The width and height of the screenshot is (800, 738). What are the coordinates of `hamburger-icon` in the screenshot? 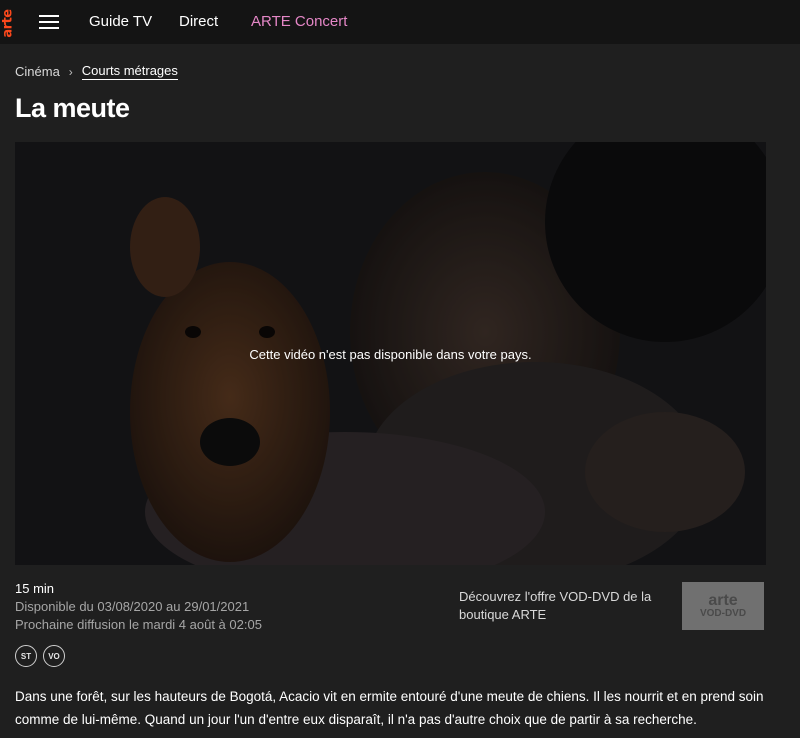 It's located at (49, 22).